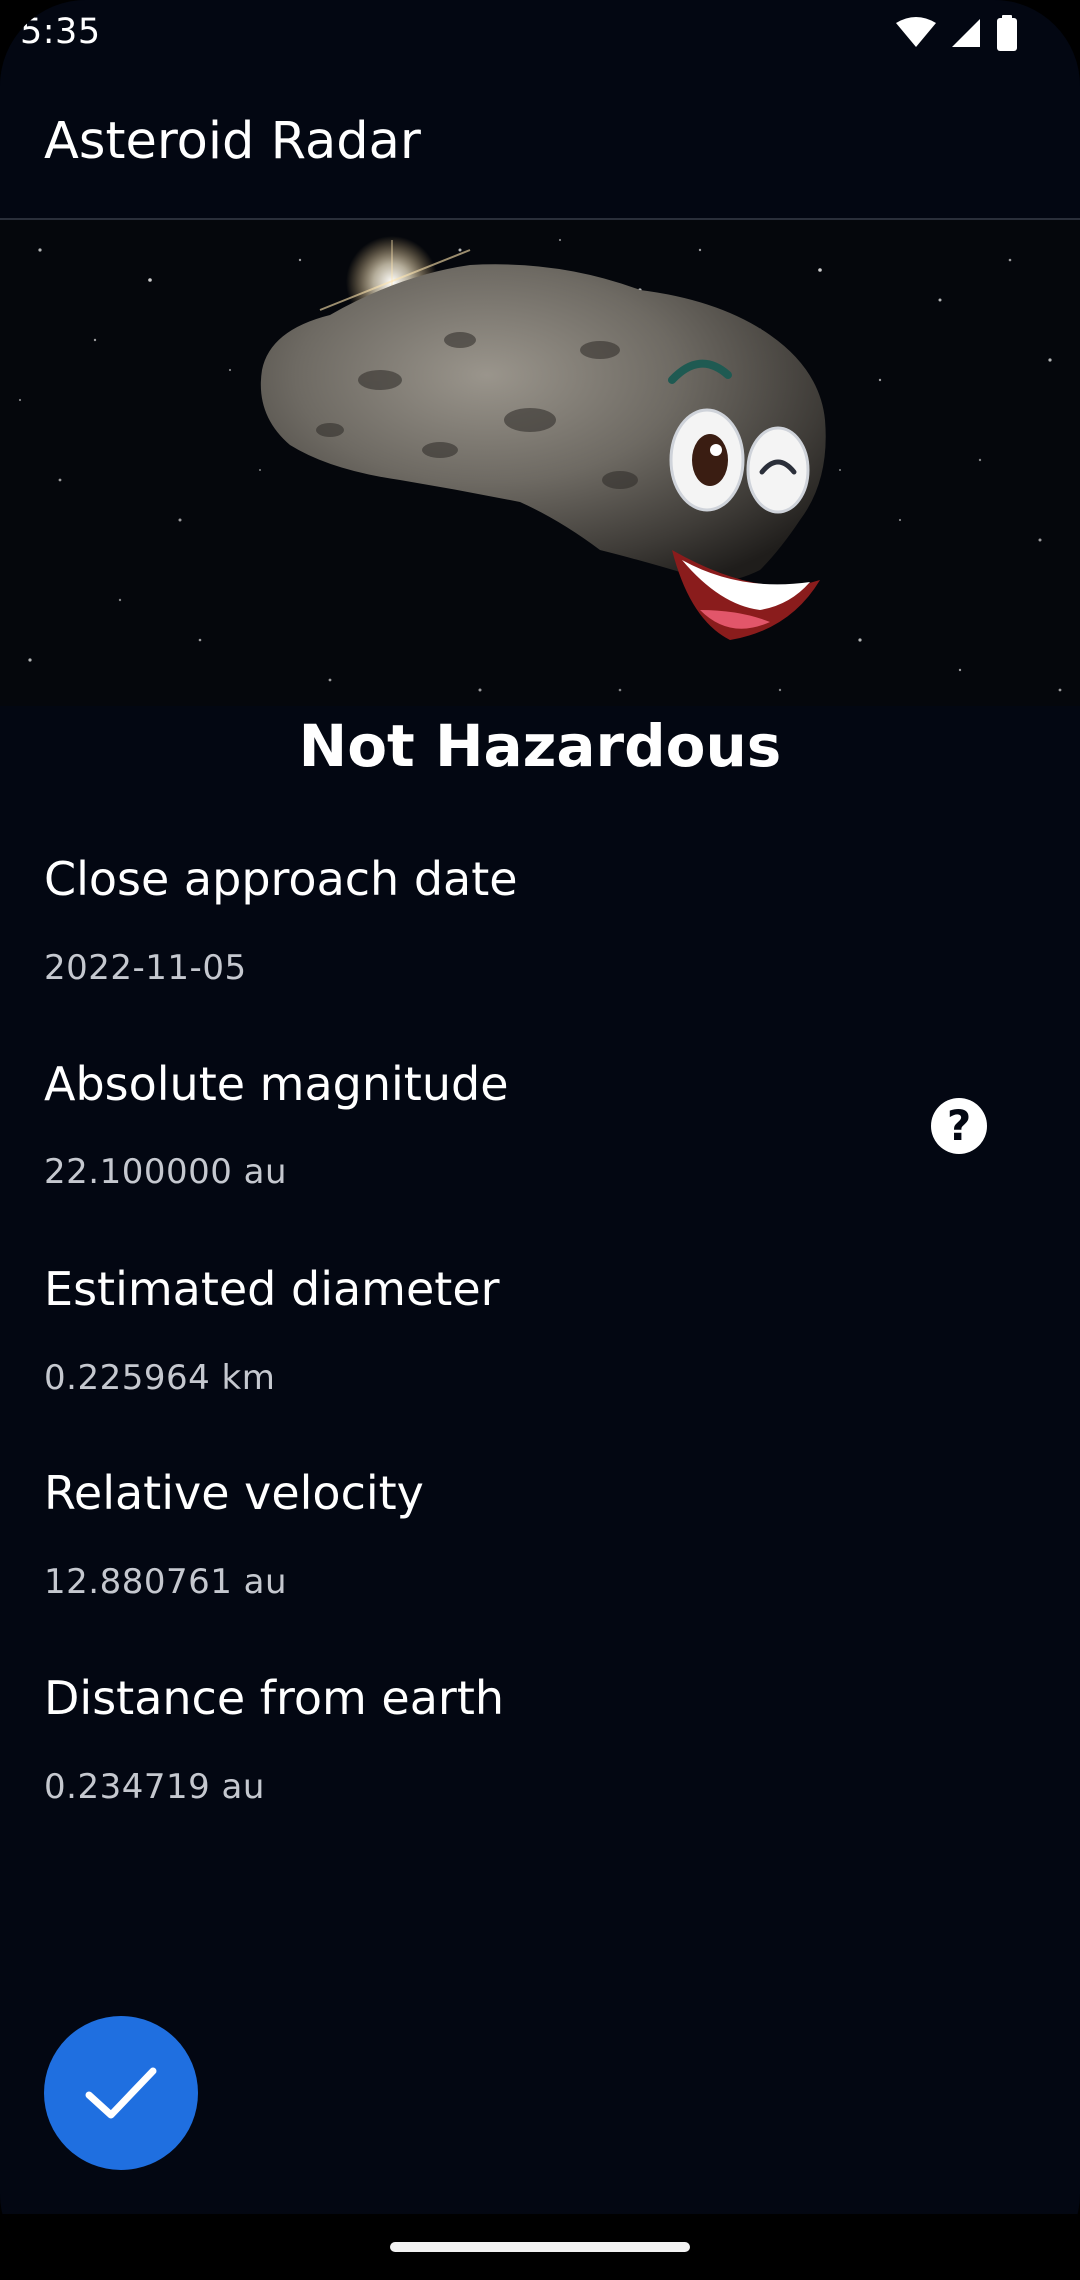 This screenshot has width=1080, height=2280. I want to click on app-title: Asteroid Radar, so click(232, 141).